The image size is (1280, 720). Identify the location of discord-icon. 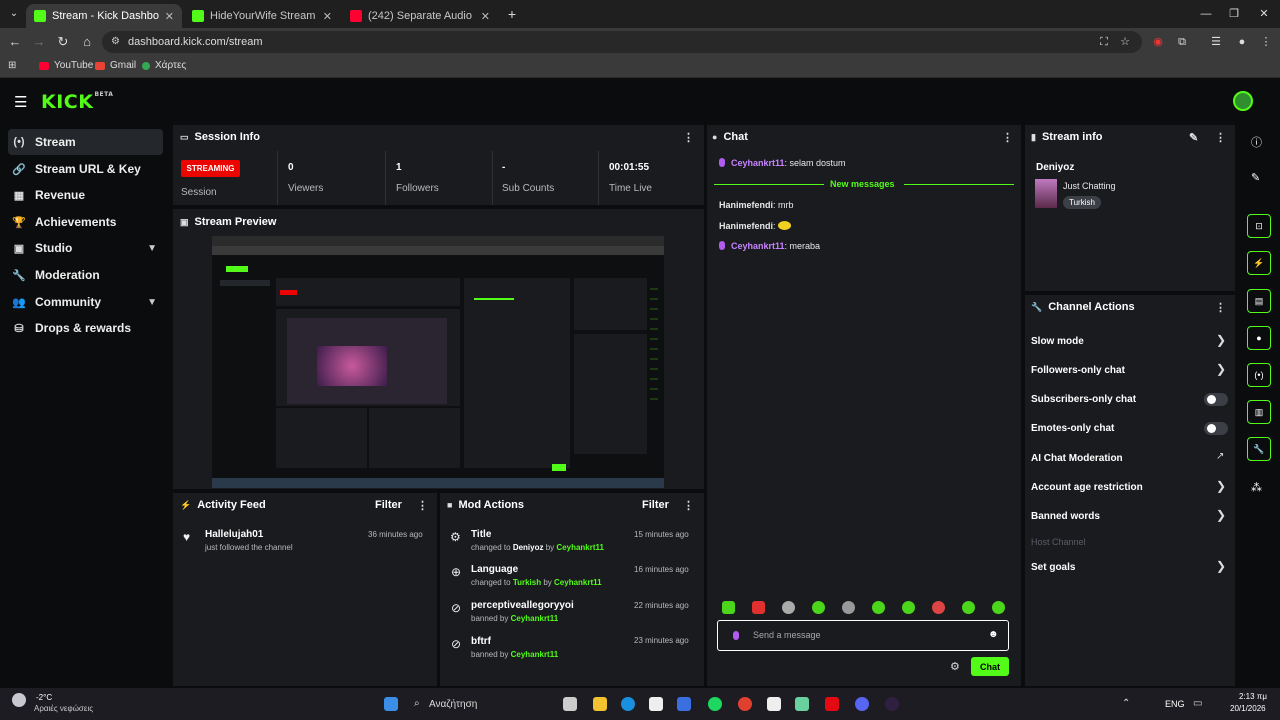
(862, 704).